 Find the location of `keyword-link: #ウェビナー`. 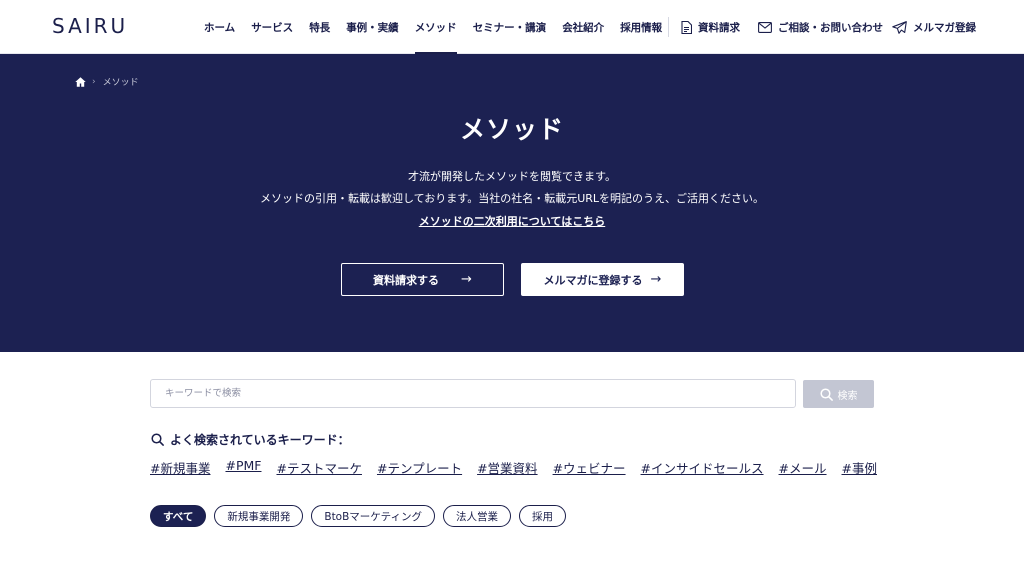

keyword-link: #ウェビナー is located at coordinates (589, 467).